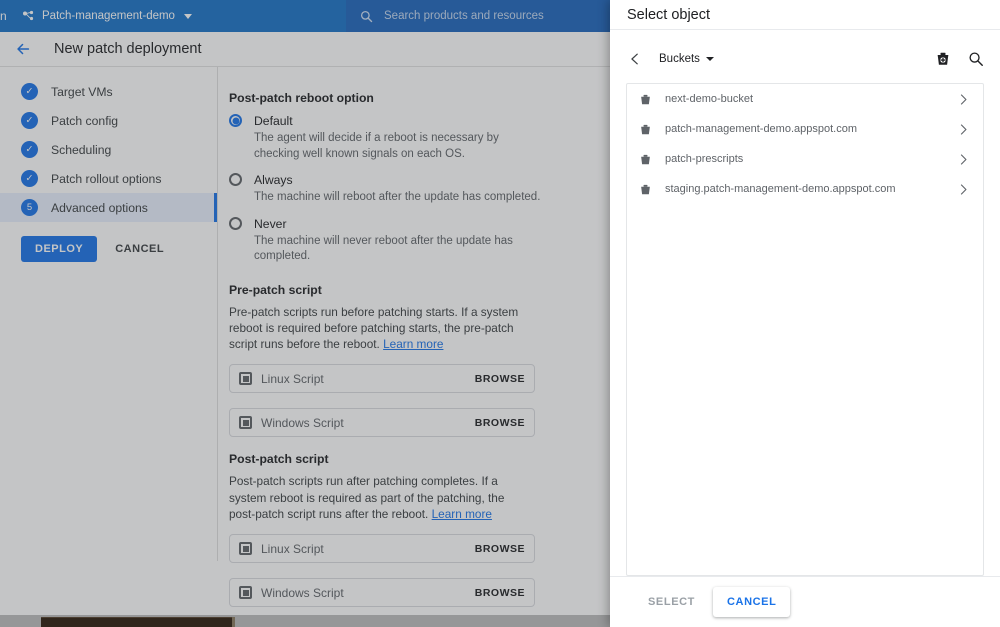 The width and height of the screenshot is (1000, 627). Describe the element at coordinates (3, 16) in the screenshot. I see `cloud-logo-text: n` at that location.